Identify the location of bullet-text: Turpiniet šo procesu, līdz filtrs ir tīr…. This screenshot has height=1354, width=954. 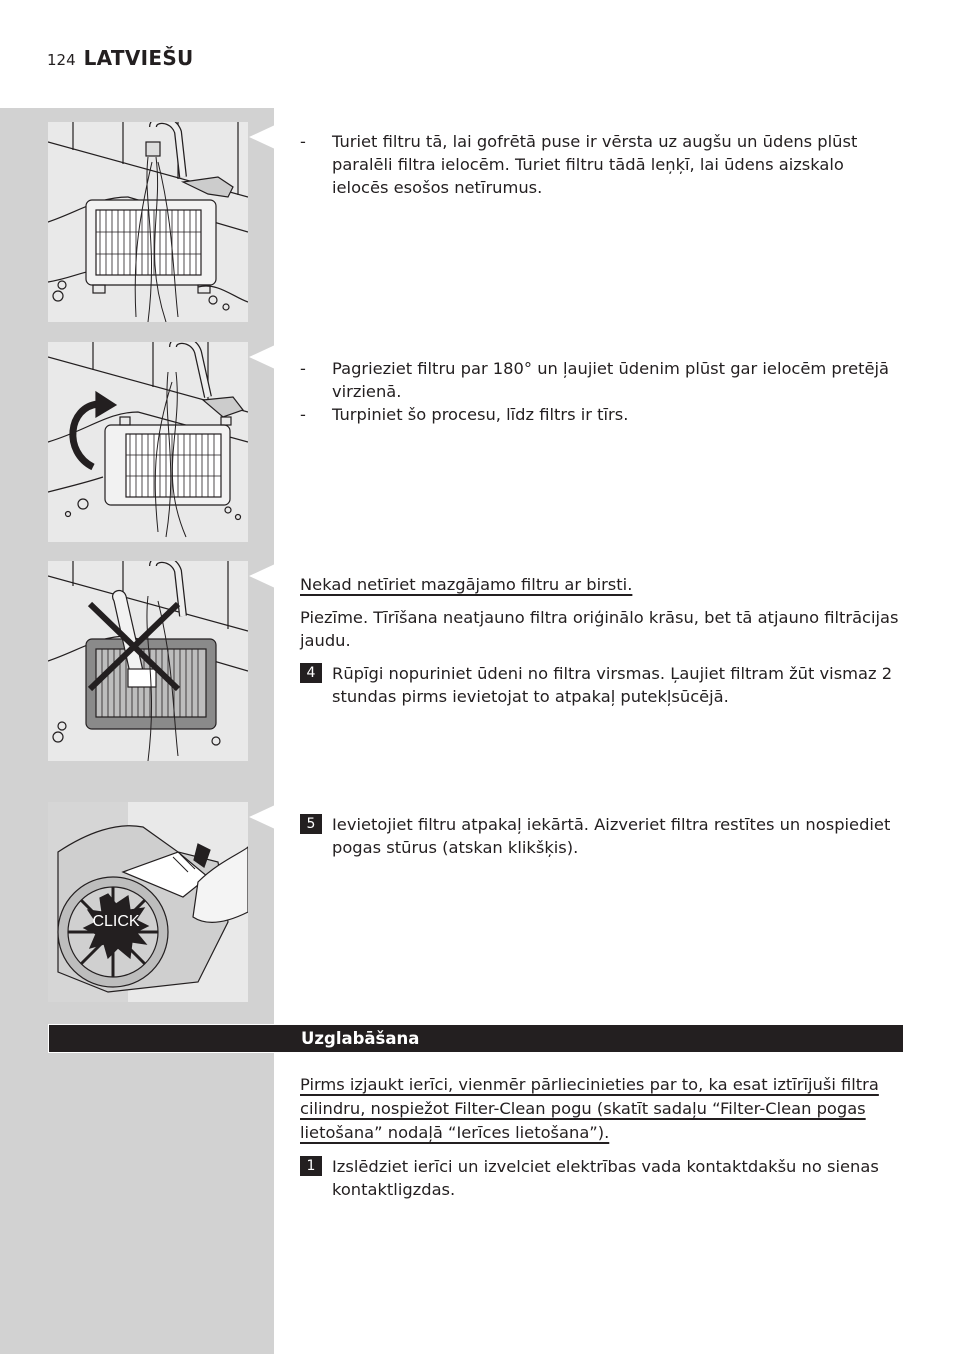
(480, 414).